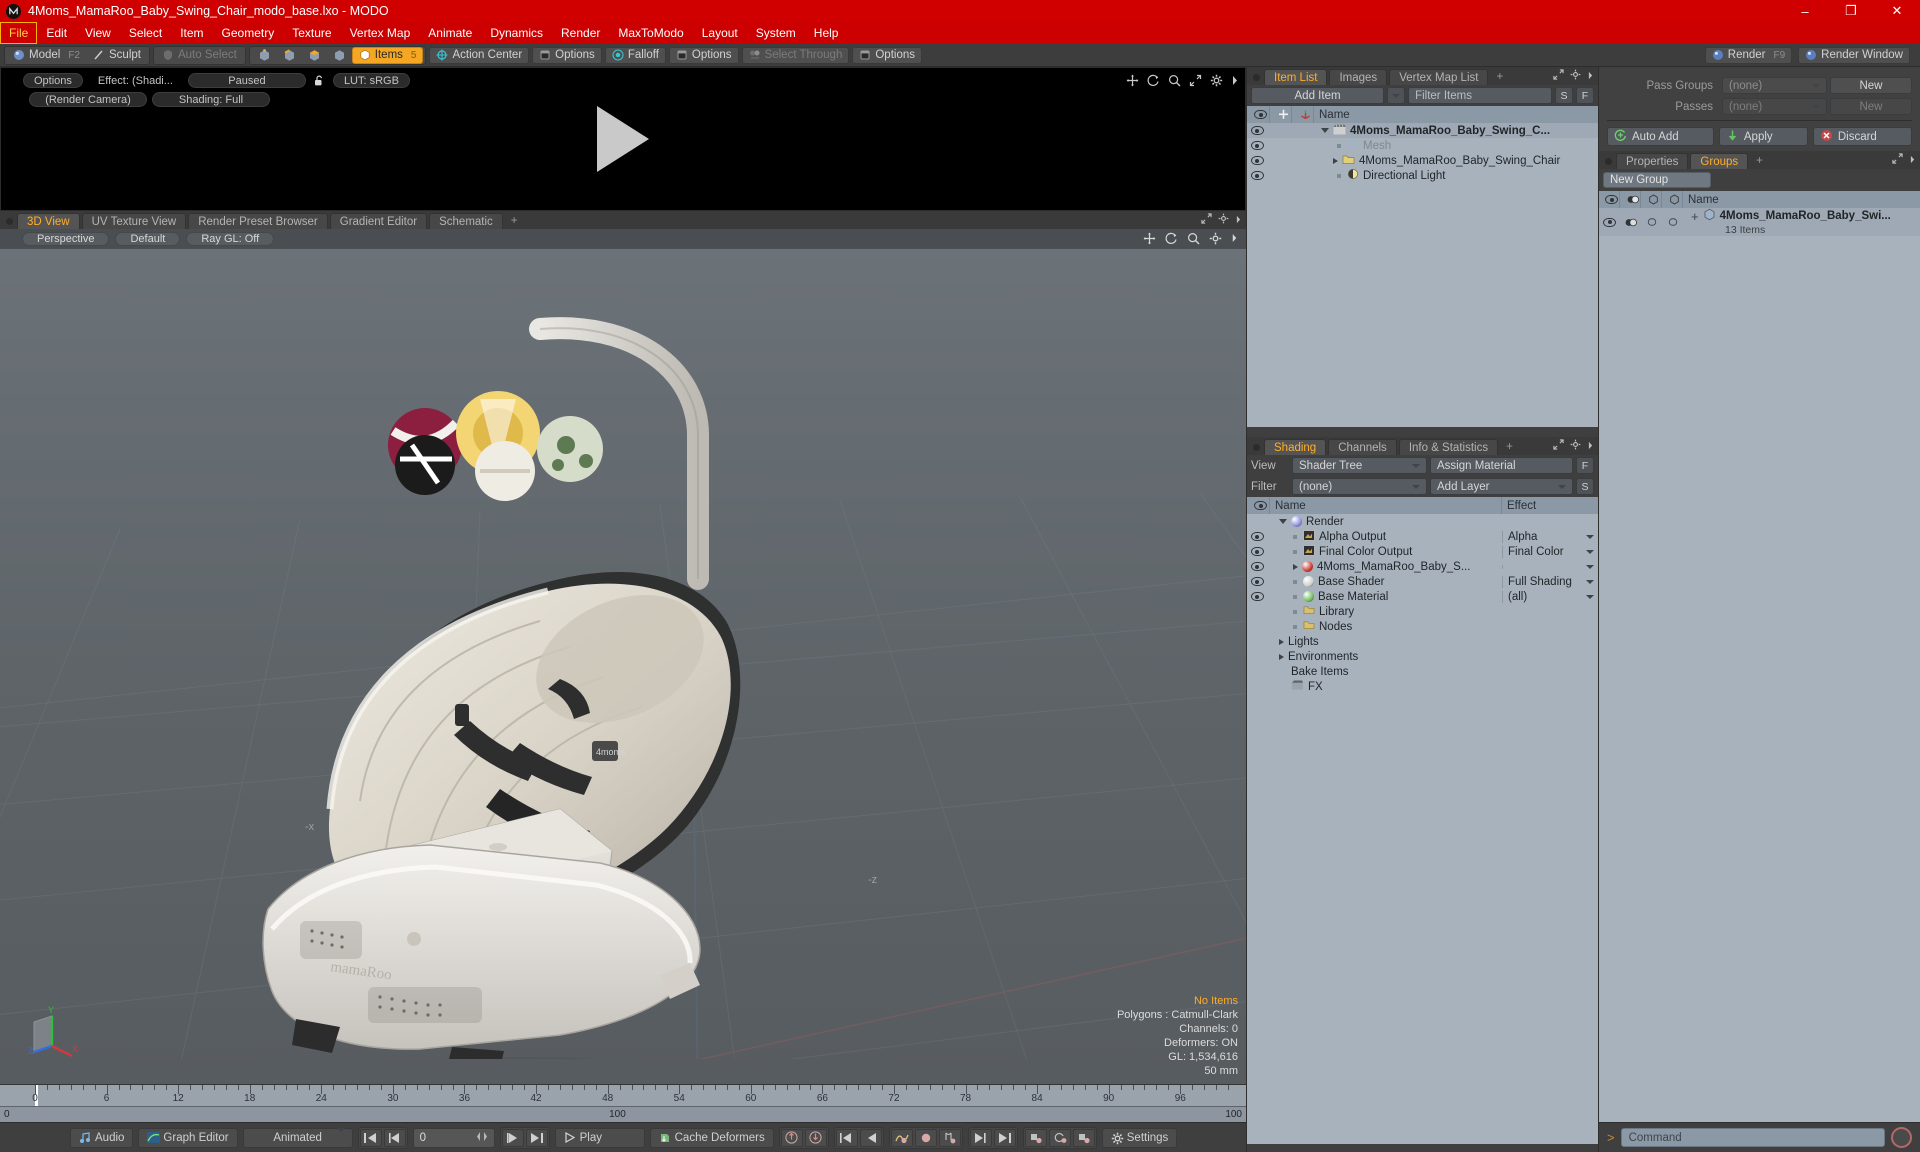 The height and width of the screenshot is (1152, 1920). What do you see at coordinates (776, 33) in the screenshot?
I see `menu-system: System` at bounding box center [776, 33].